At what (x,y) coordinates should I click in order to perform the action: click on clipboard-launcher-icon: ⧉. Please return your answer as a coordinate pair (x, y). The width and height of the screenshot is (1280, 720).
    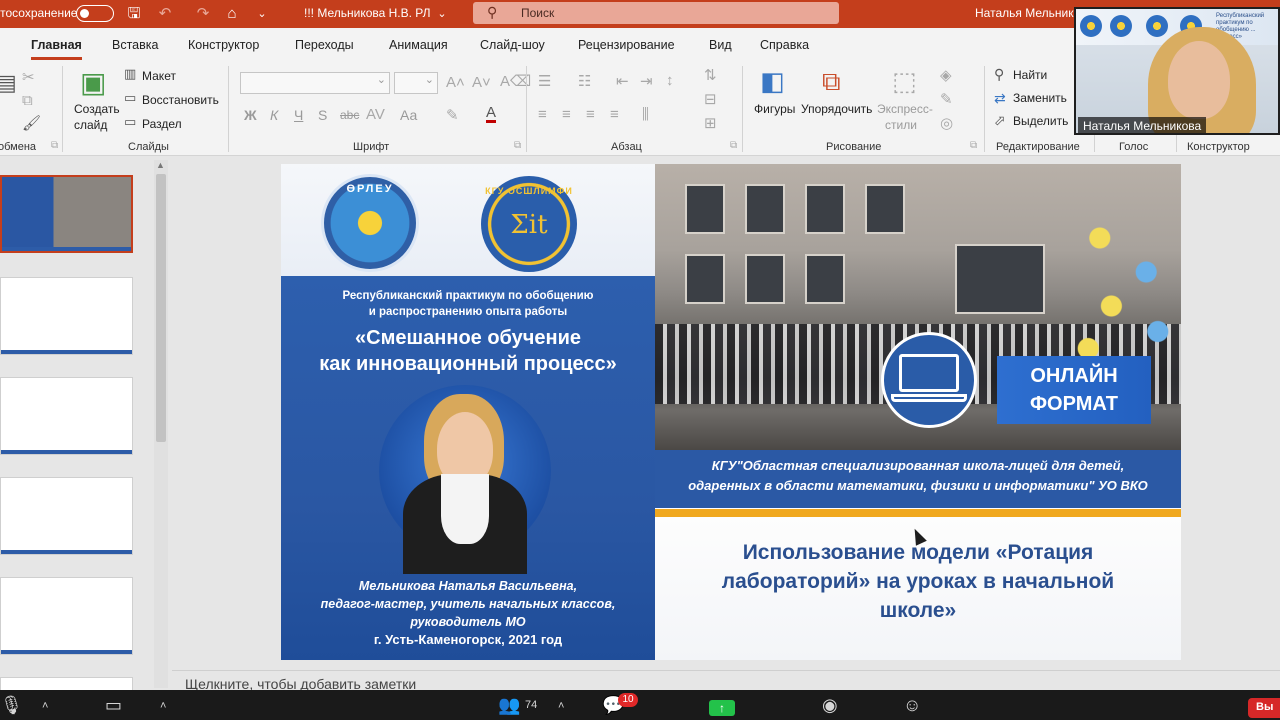
    Looking at the image, I should click on (54, 145).